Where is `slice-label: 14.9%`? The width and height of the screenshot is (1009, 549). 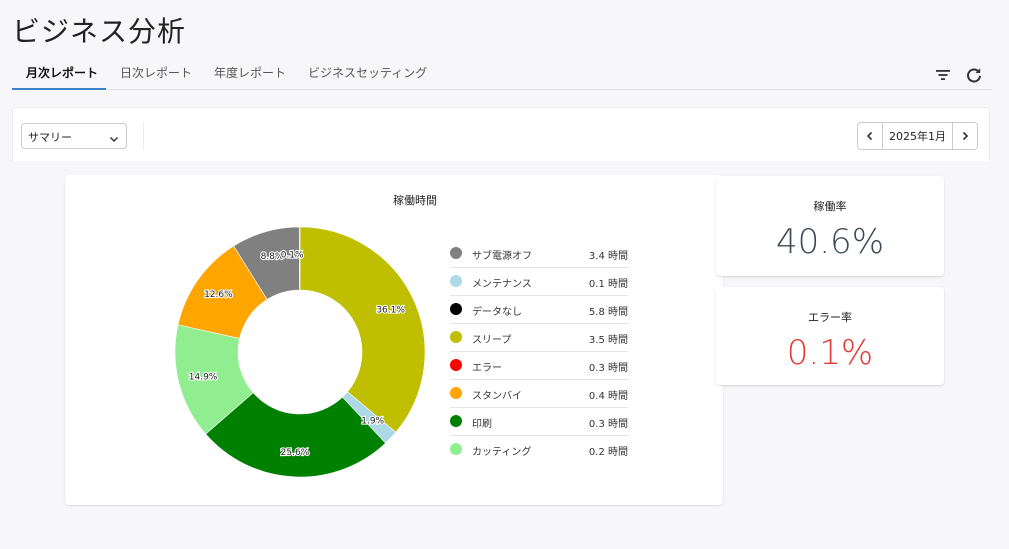
slice-label: 14.9% is located at coordinates (203, 378).